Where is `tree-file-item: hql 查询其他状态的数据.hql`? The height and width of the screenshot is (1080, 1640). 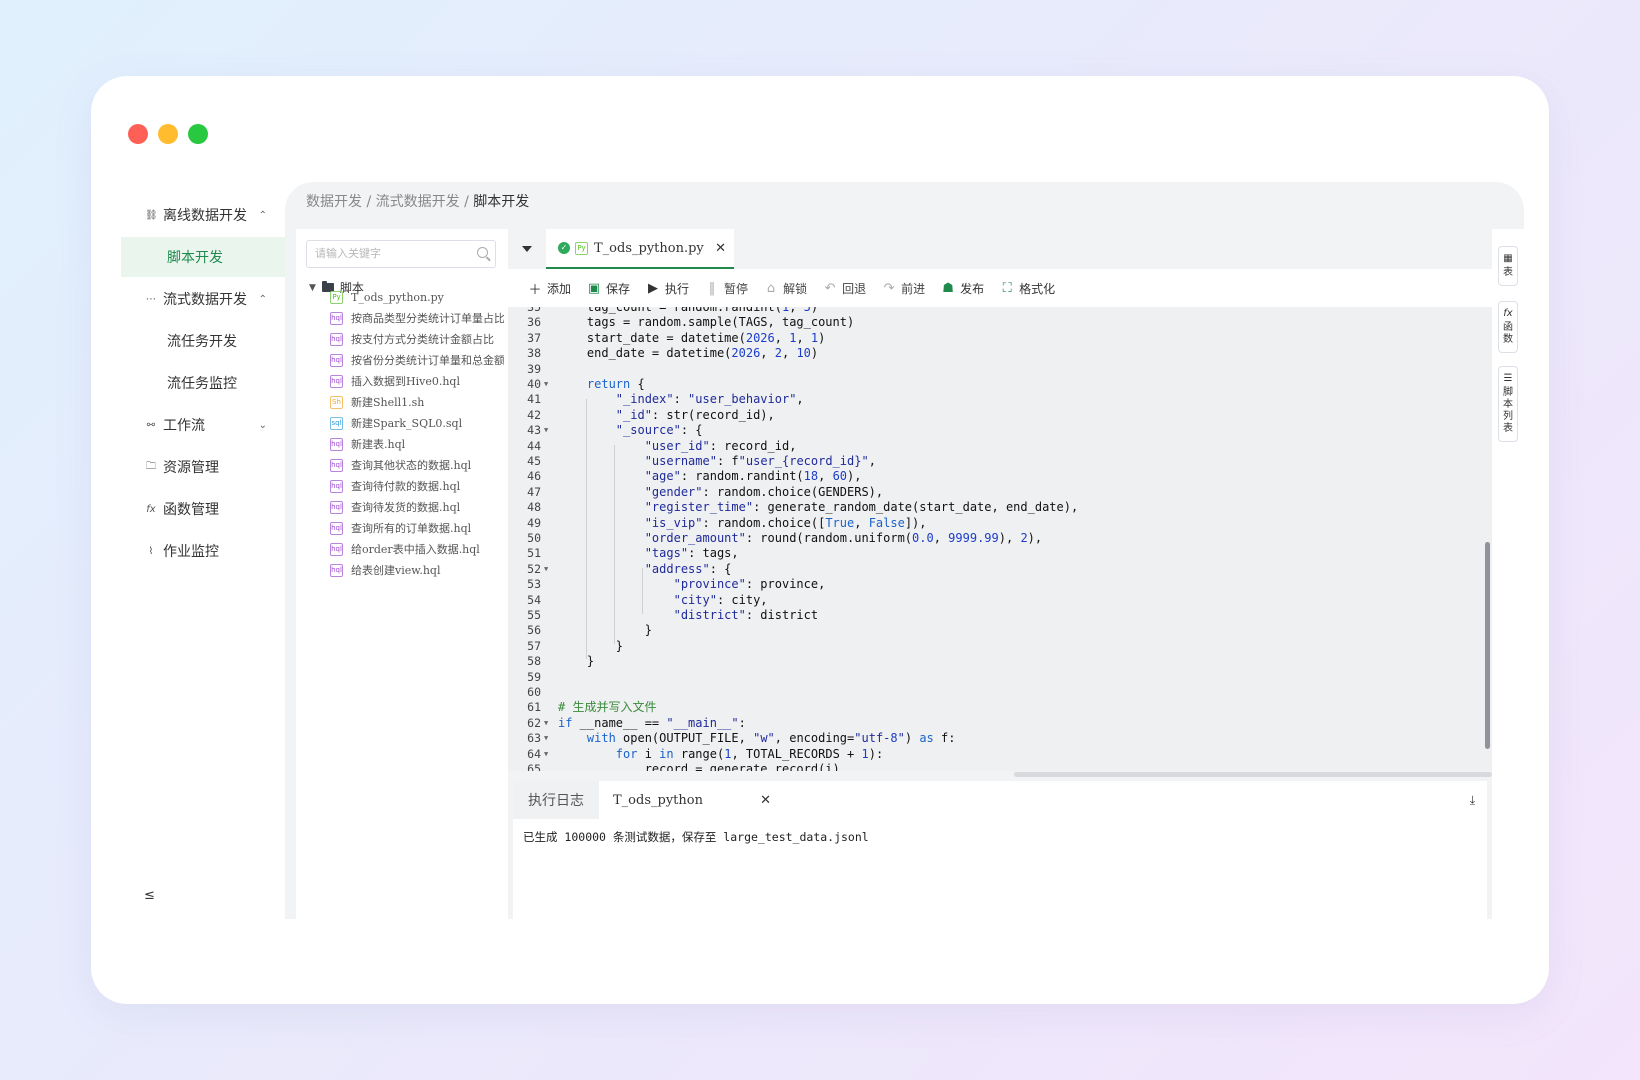
tree-file-item: hql 查询其他状态的数据.hql is located at coordinates (417, 465).